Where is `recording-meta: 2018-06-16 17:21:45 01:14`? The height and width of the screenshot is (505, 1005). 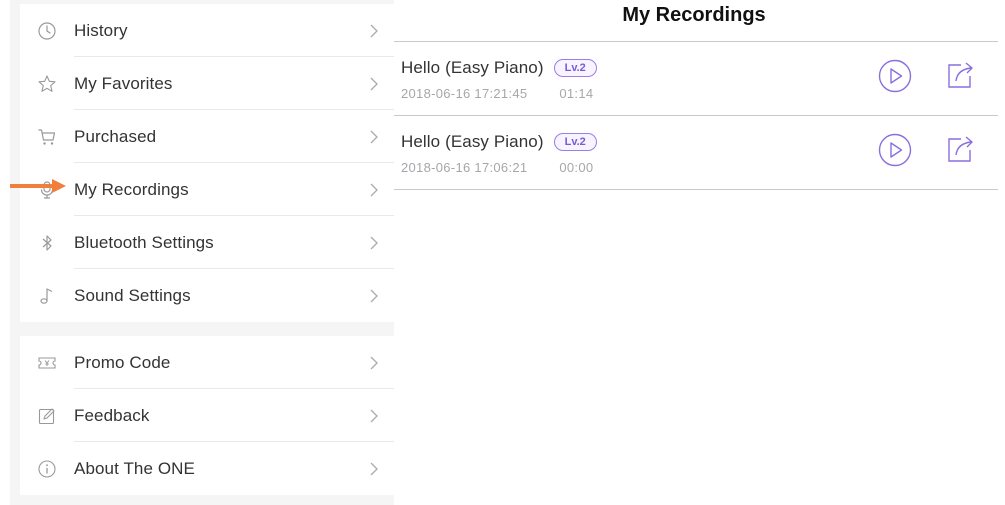 recording-meta: 2018-06-16 17:21:45 01:14 is located at coordinates (497, 93).